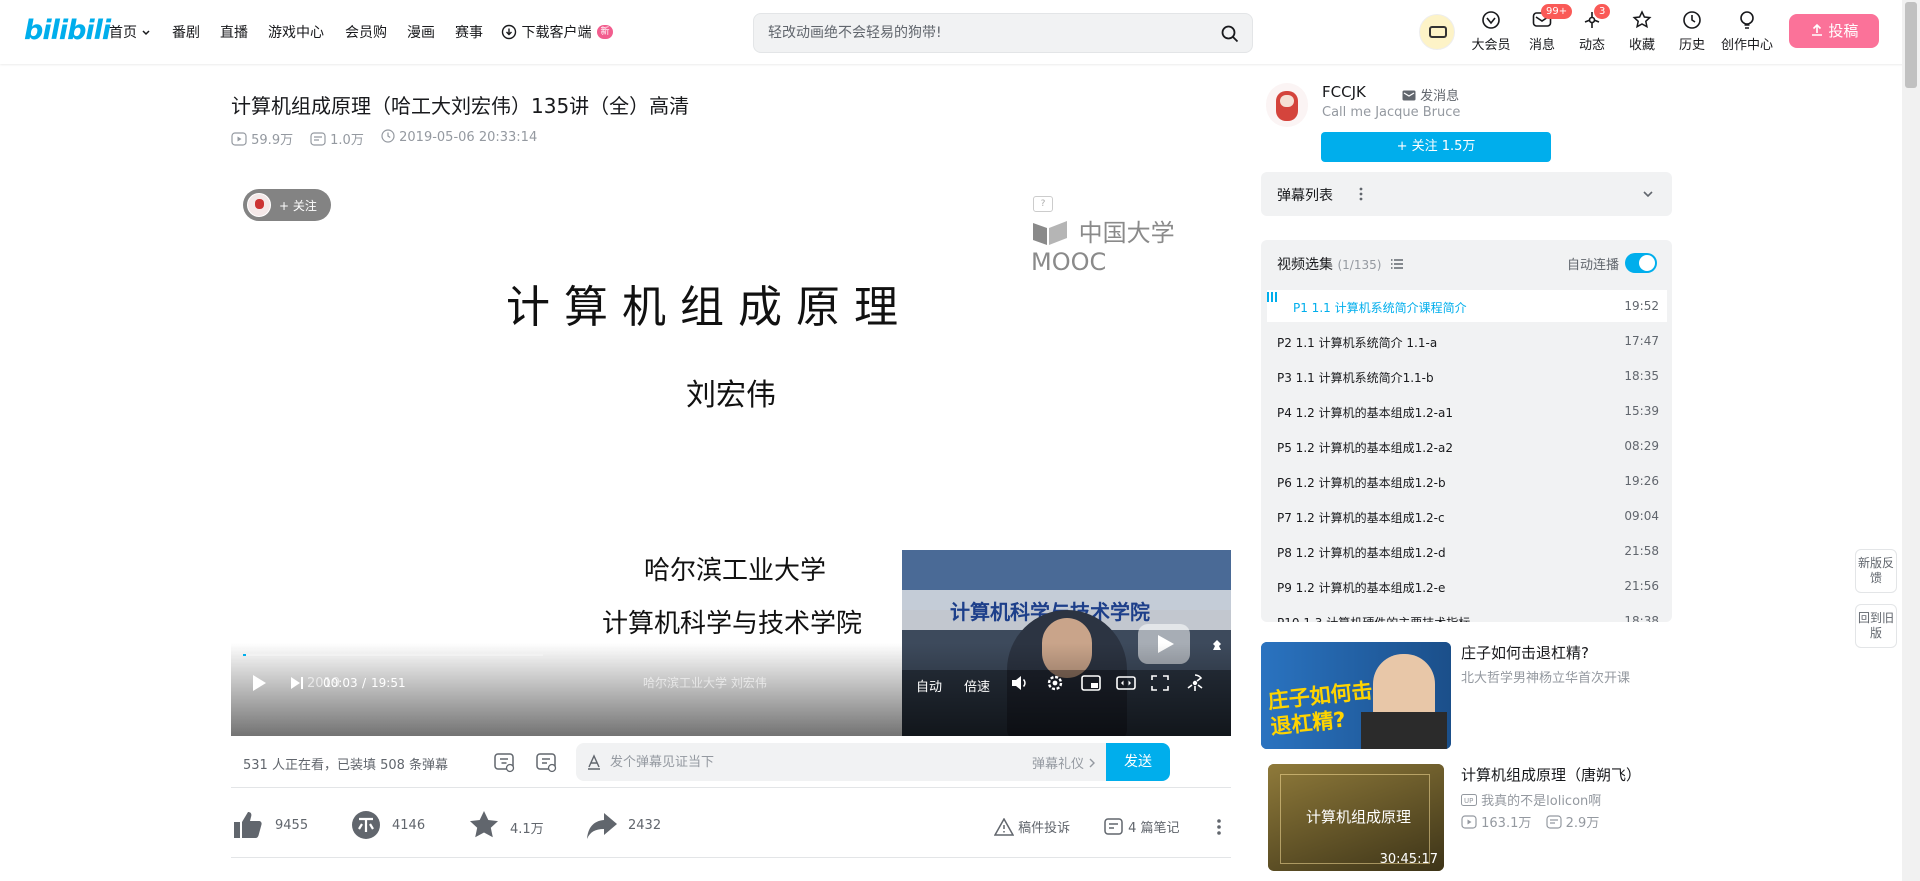 The image size is (1920, 881). What do you see at coordinates (1020, 683) in the screenshot?
I see `volume-icon` at bounding box center [1020, 683].